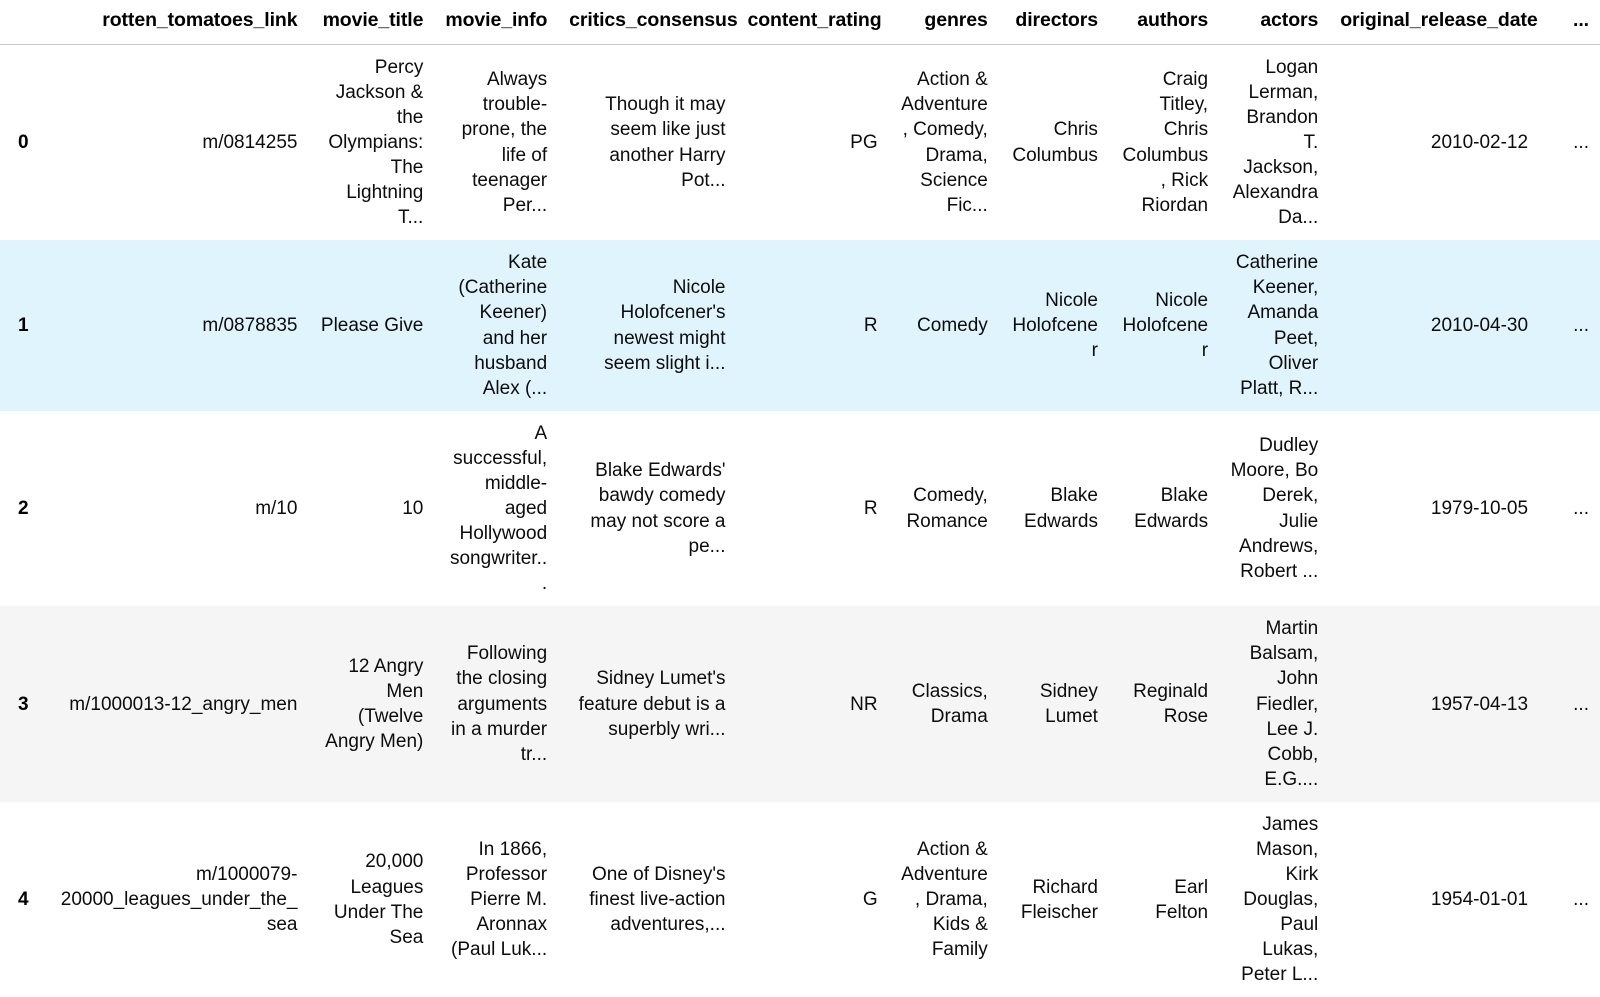 Image resolution: width=1600 pixels, height=997 pixels. Describe the element at coordinates (1053, 22) in the screenshot. I see `column-header-directors: directors` at that location.